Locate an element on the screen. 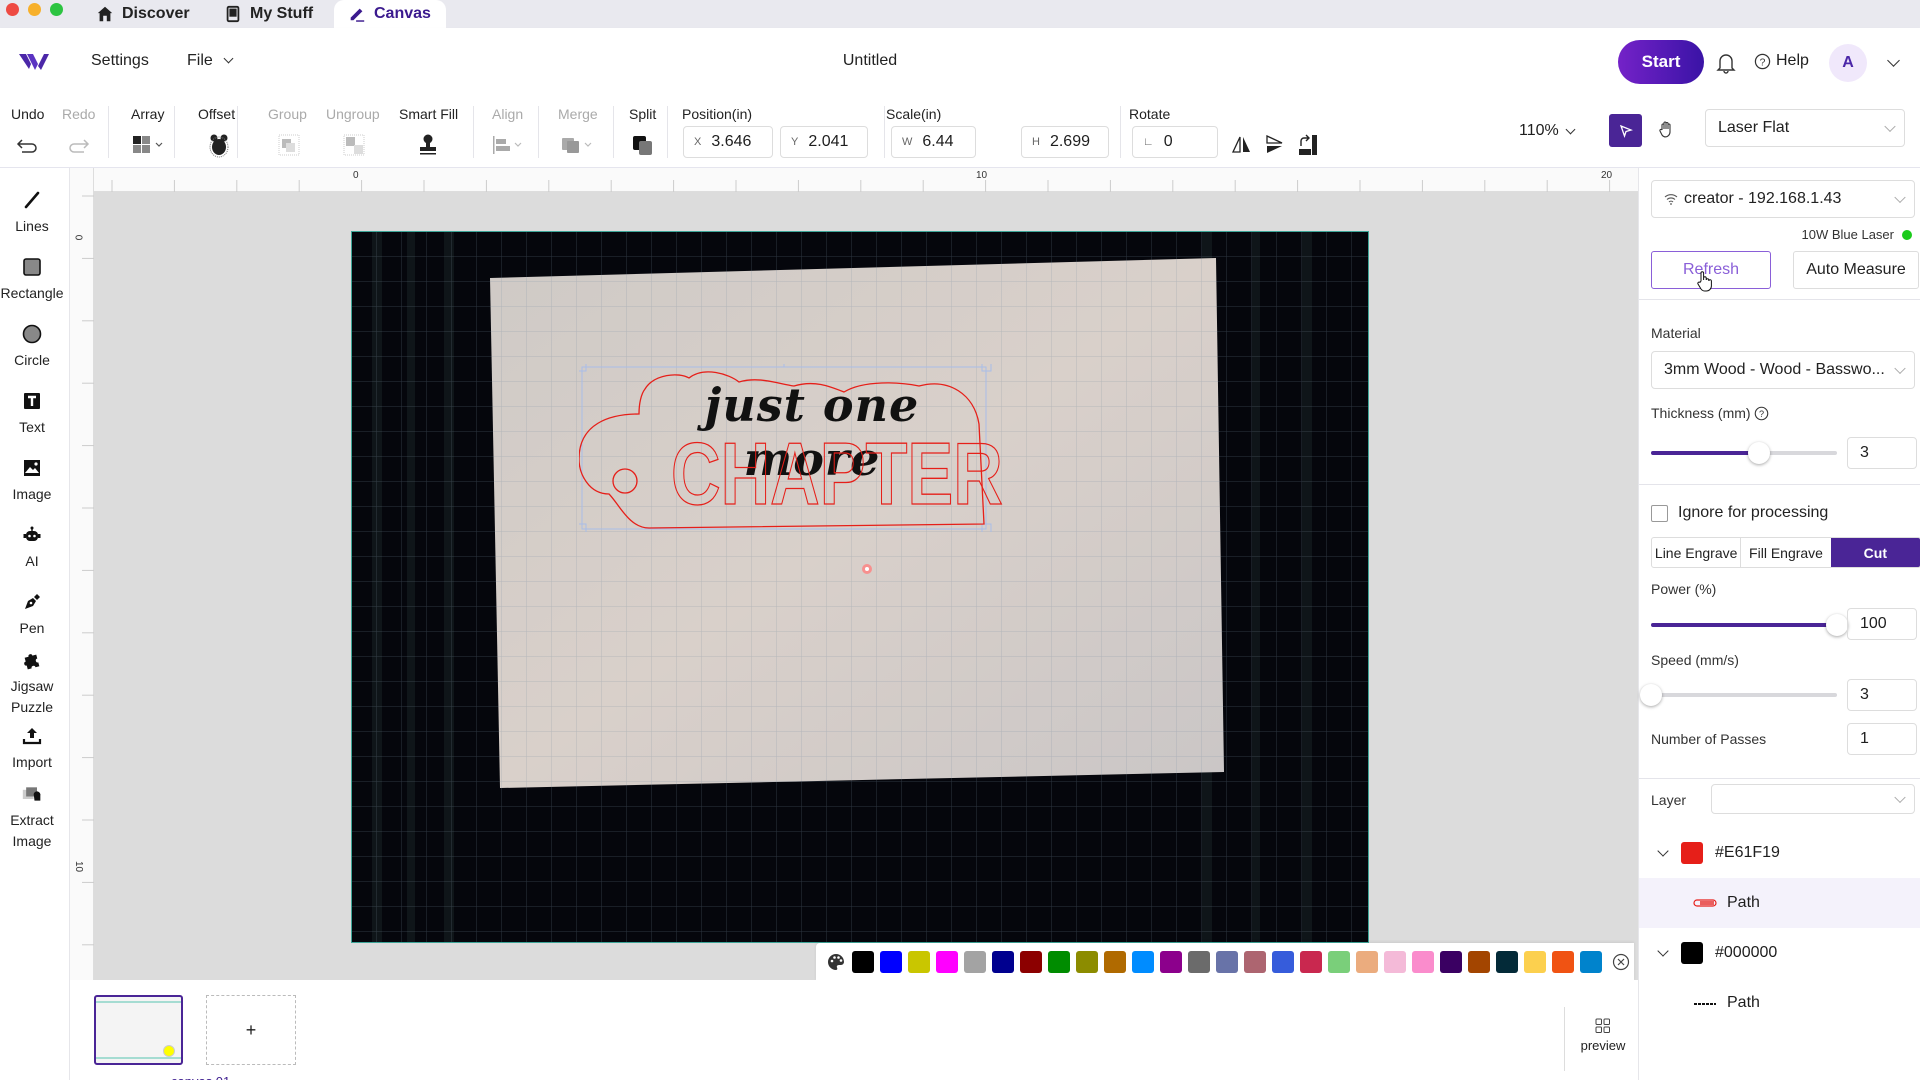 The width and height of the screenshot is (1920, 1080). canvas-thumbnail is located at coordinates (138, 1030).